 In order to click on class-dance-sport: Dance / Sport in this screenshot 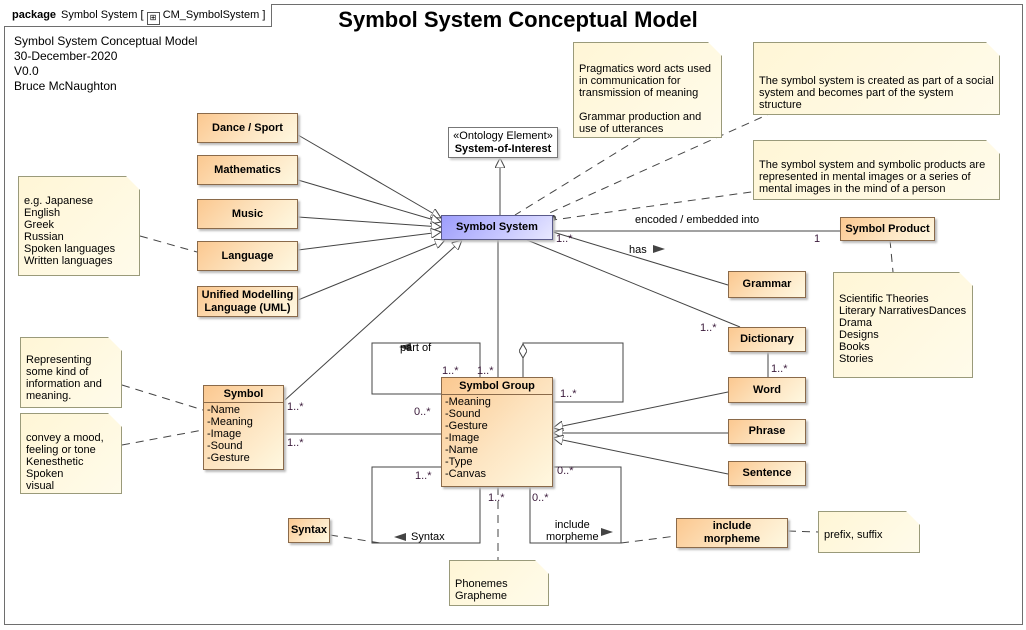, I will do `click(247, 128)`.